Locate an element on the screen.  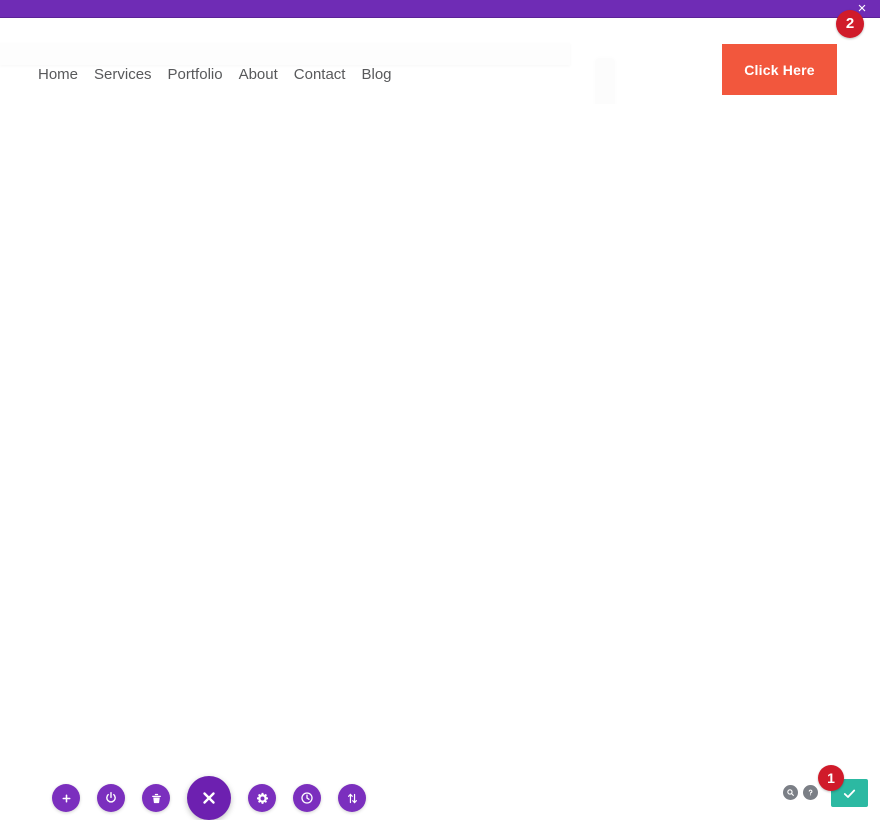
footer-helper-icons is located at coordinates (800, 792).